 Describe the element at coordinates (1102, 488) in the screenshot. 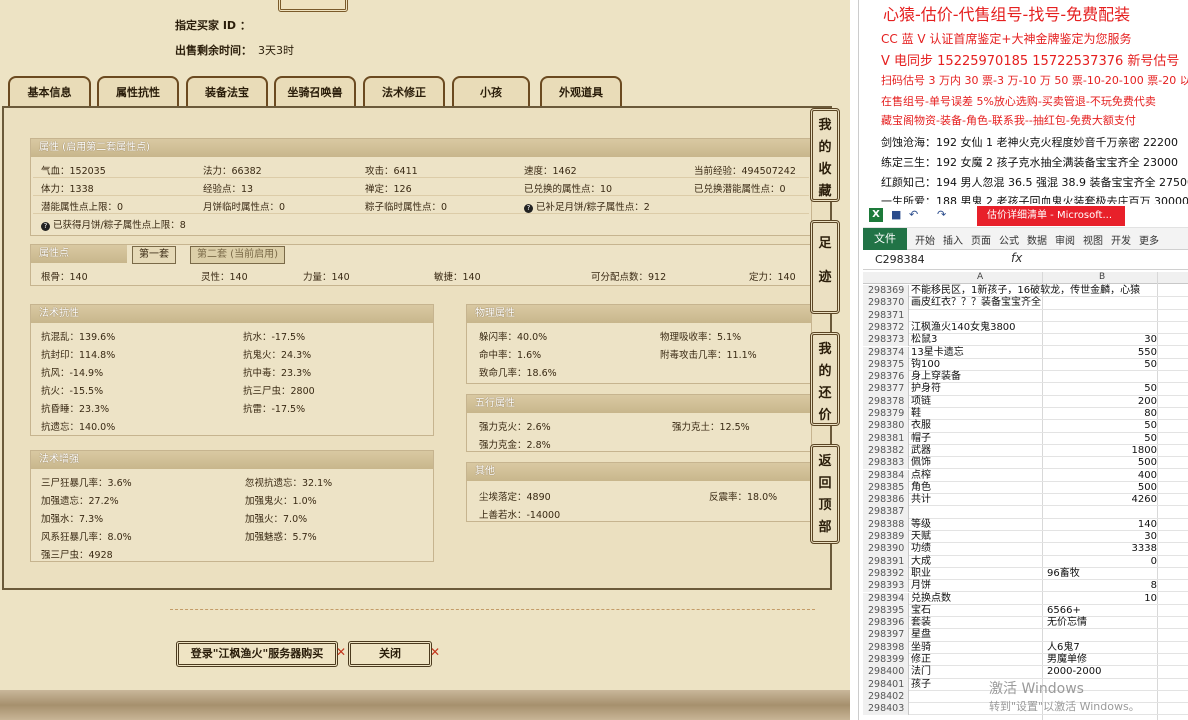

I see `cell-b: 500` at that location.